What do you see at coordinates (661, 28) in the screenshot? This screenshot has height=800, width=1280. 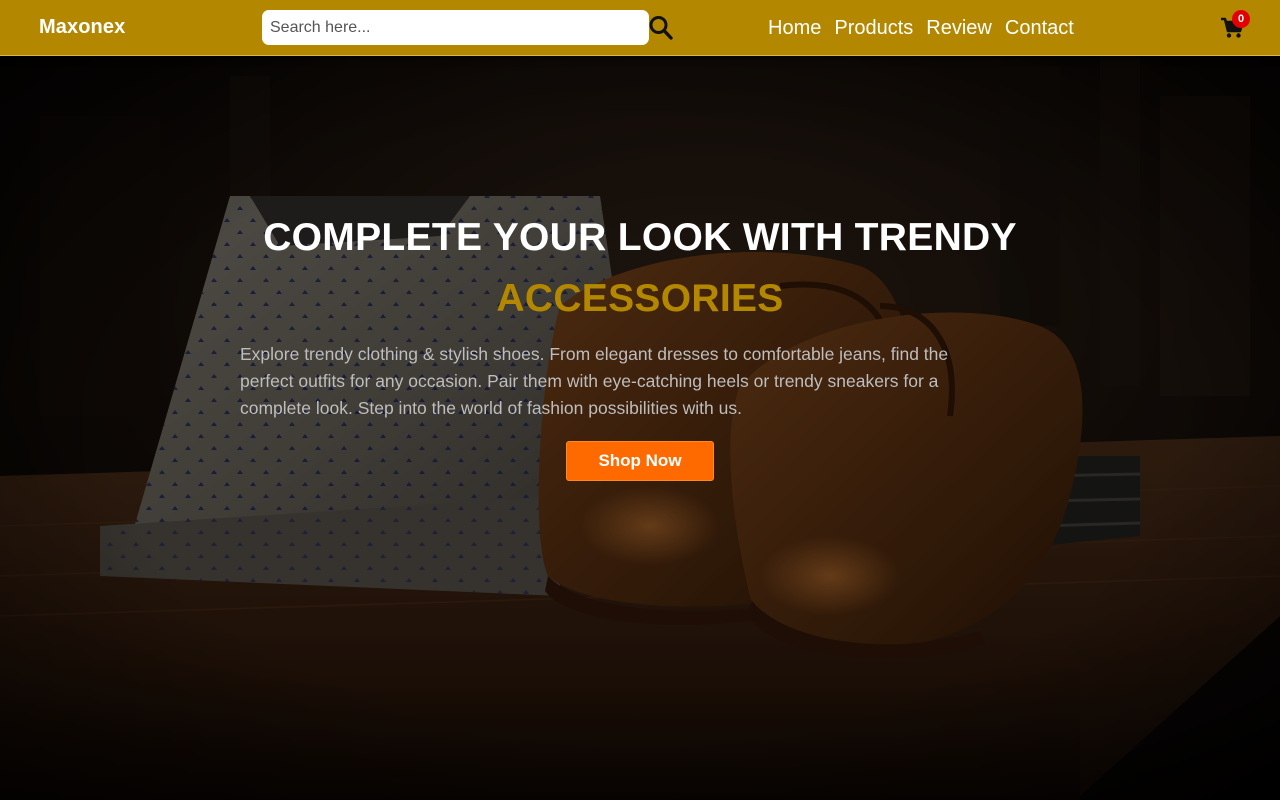 I see `search-icon` at bounding box center [661, 28].